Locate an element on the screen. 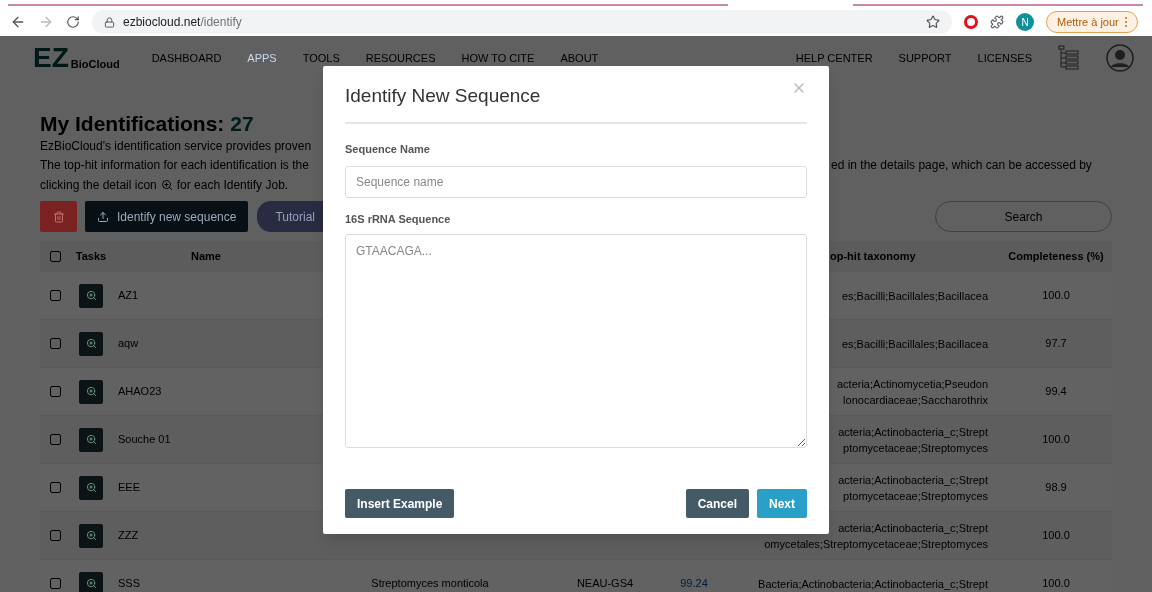 This screenshot has width=1152, height=592. table-cell-text: AHAO23 is located at coordinates (140, 392).